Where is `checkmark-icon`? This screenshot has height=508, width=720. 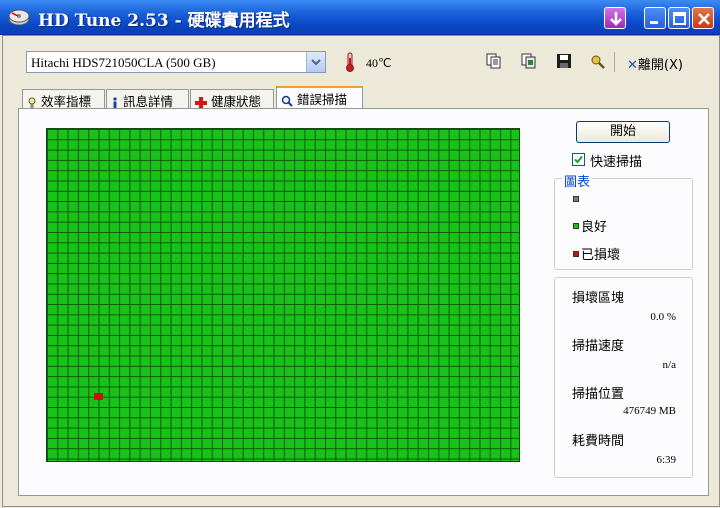
checkmark-icon is located at coordinates (578, 159).